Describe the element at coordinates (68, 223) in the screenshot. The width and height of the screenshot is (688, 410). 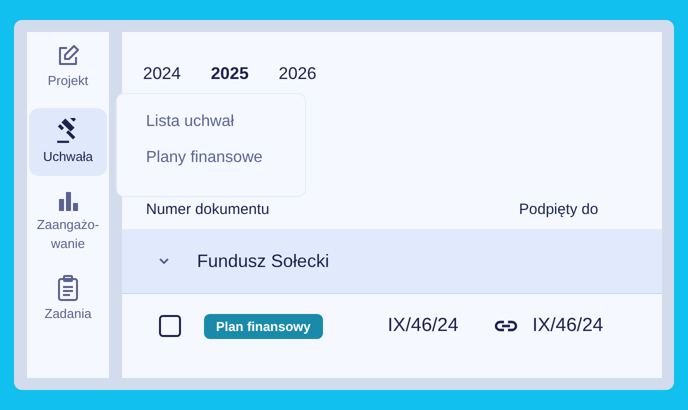
I see `nav-item: Zaangażo-wanie` at that location.